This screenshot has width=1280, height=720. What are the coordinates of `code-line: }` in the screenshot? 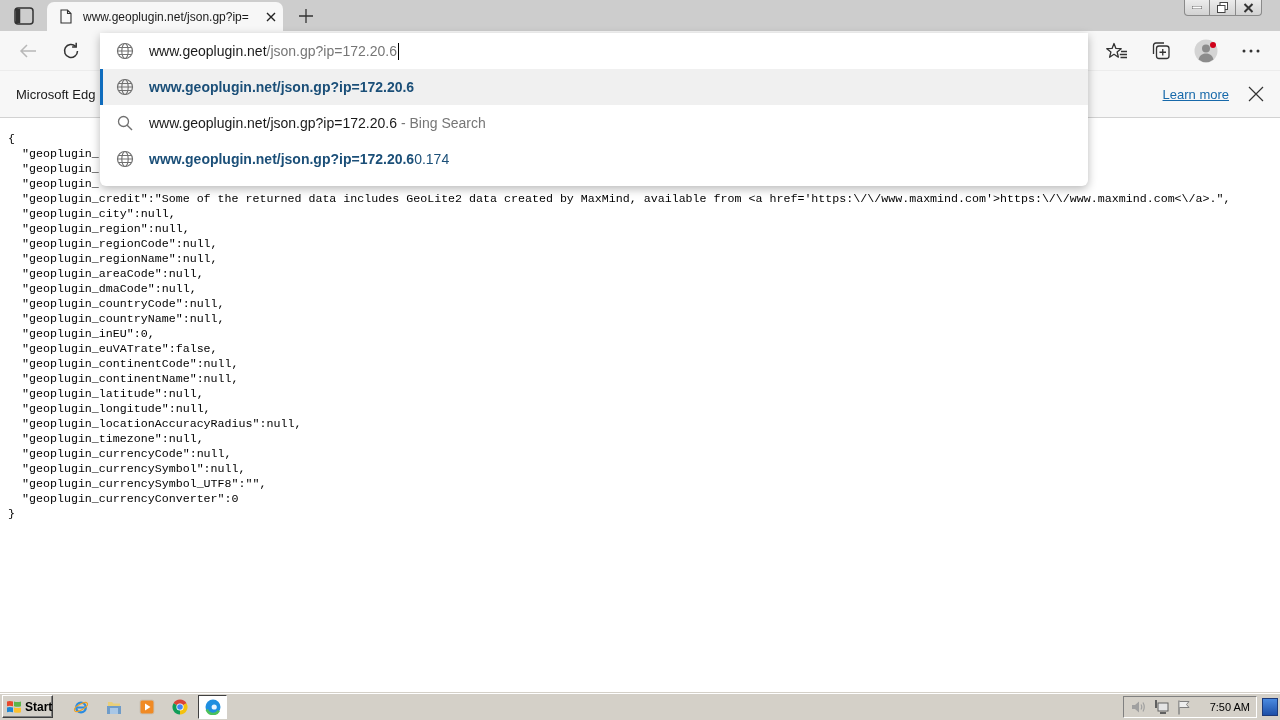 It's located at (11, 513).